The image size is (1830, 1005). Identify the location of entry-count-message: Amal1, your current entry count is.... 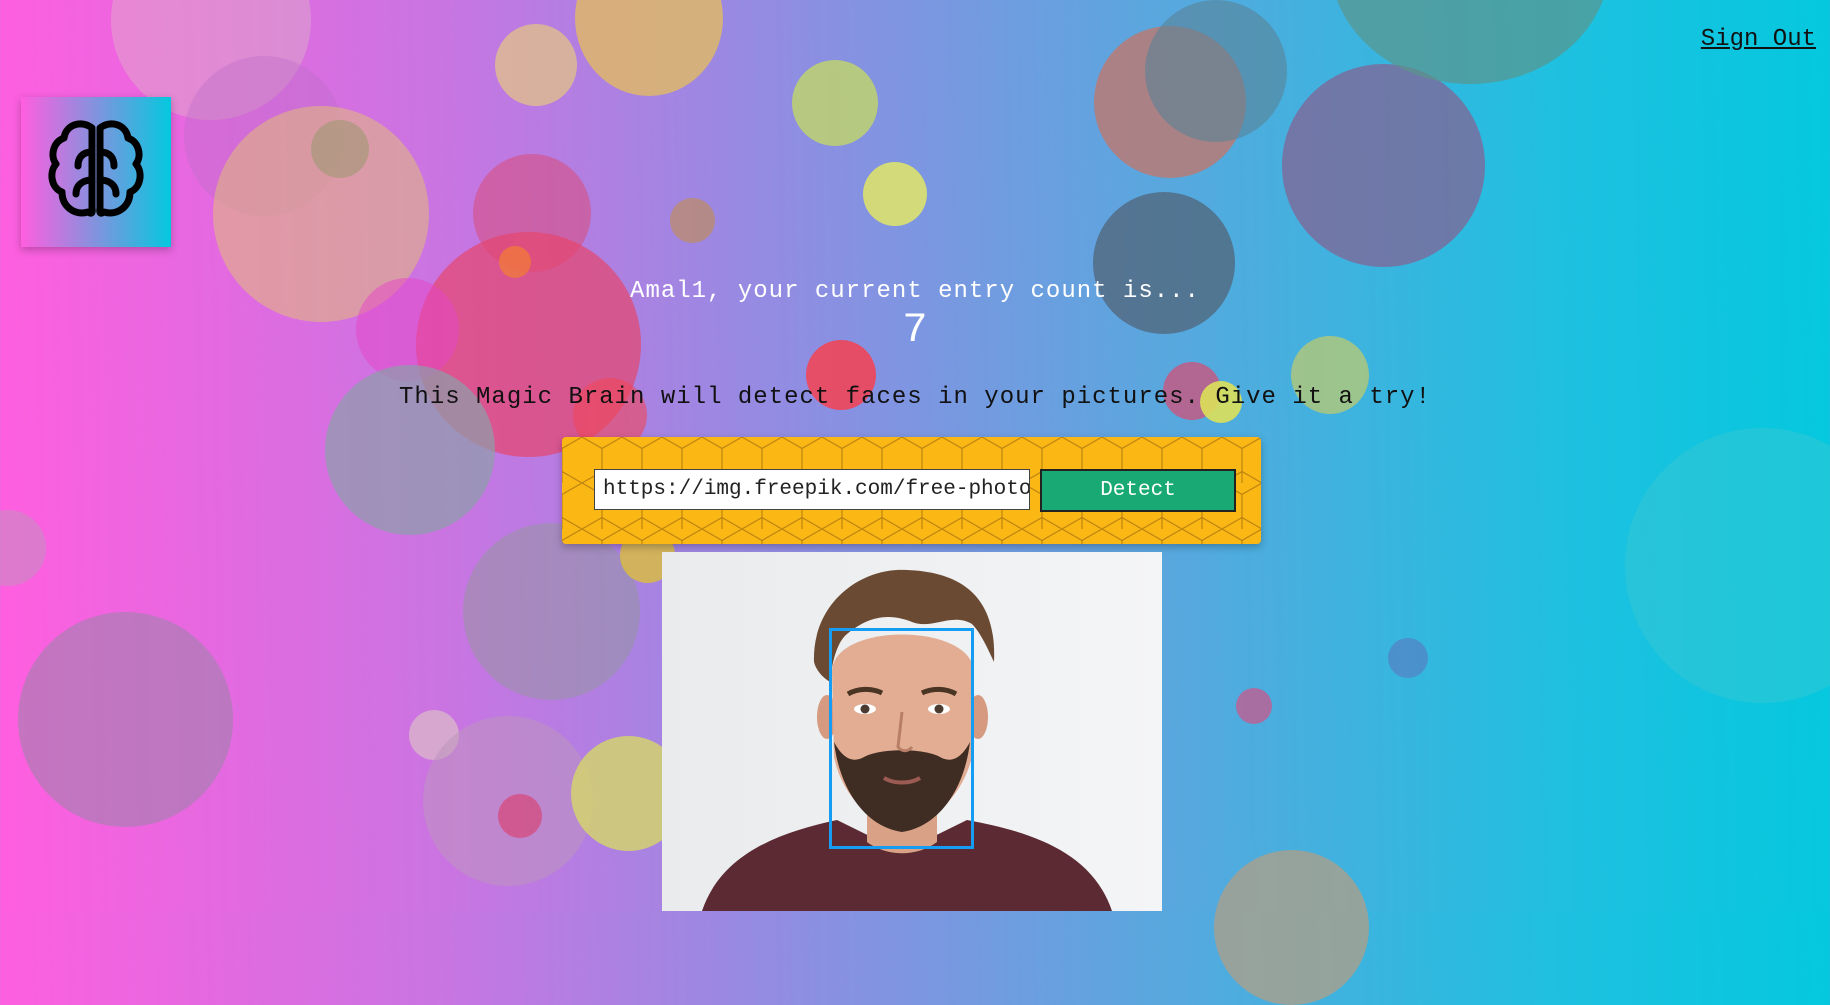
(915, 291).